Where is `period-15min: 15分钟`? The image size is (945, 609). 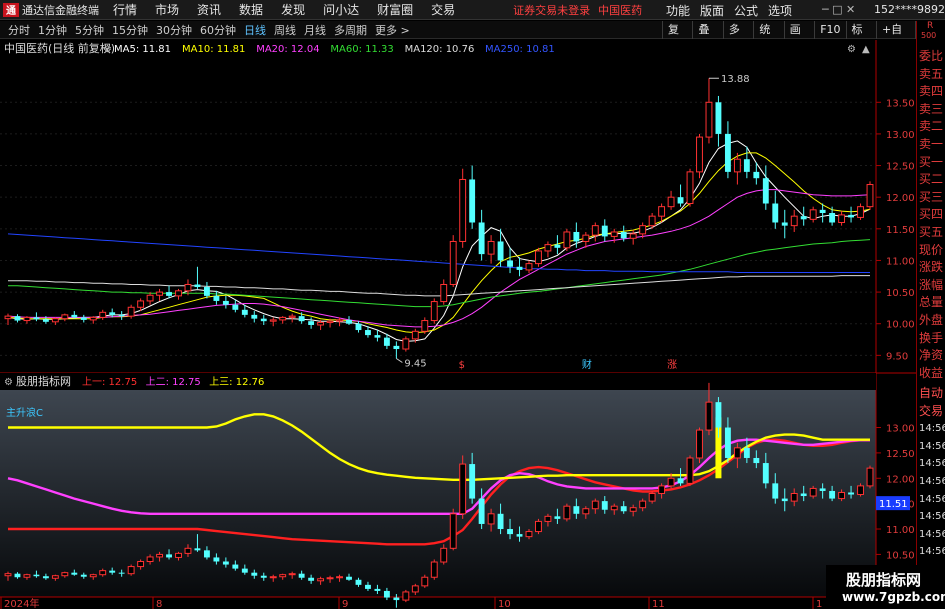
period-15min: 15分钟 is located at coordinates (130, 30).